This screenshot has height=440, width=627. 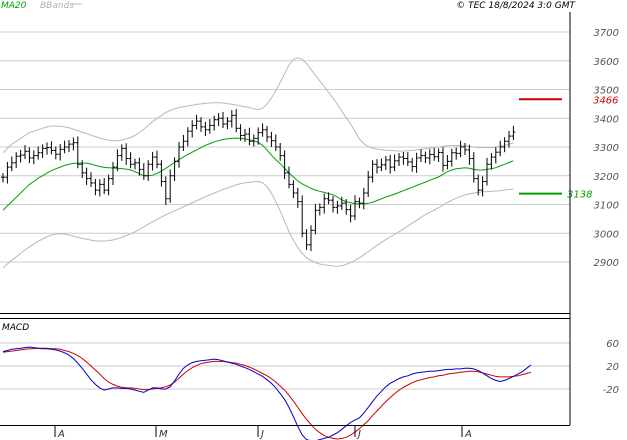 I want to click on price-y-axis: 370036003500340033003200310030002900, so click(x=606, y=148).